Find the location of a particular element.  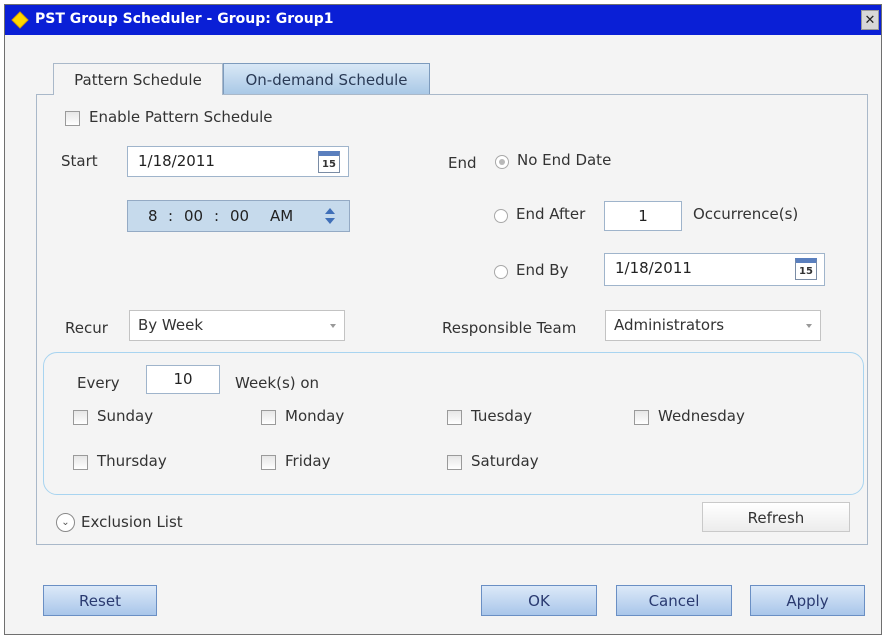

wednesday-label: Wednesday is located at coordinates (701, 416).